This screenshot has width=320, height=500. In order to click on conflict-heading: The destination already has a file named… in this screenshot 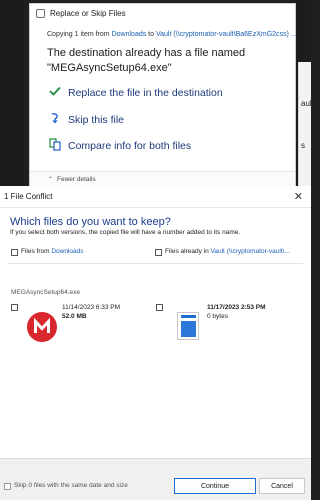, I will do `click(146, 60)`.